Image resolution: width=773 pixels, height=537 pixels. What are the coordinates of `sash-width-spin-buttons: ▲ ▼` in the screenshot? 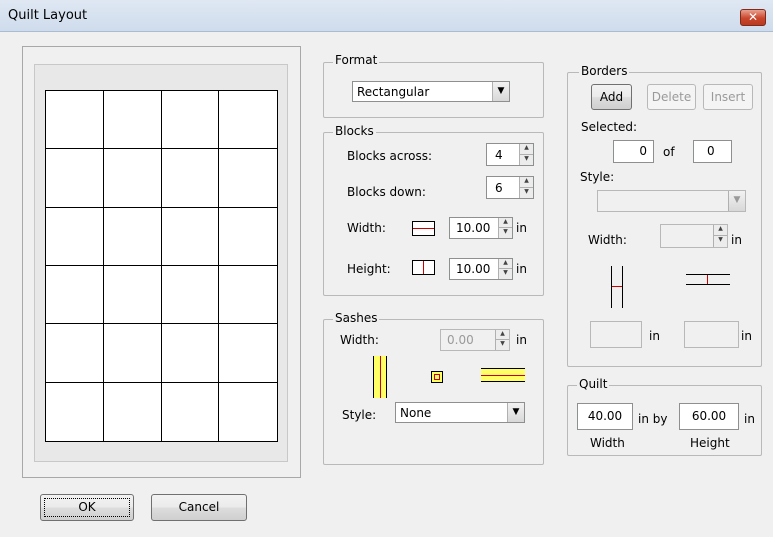 It's located at (502, 340).